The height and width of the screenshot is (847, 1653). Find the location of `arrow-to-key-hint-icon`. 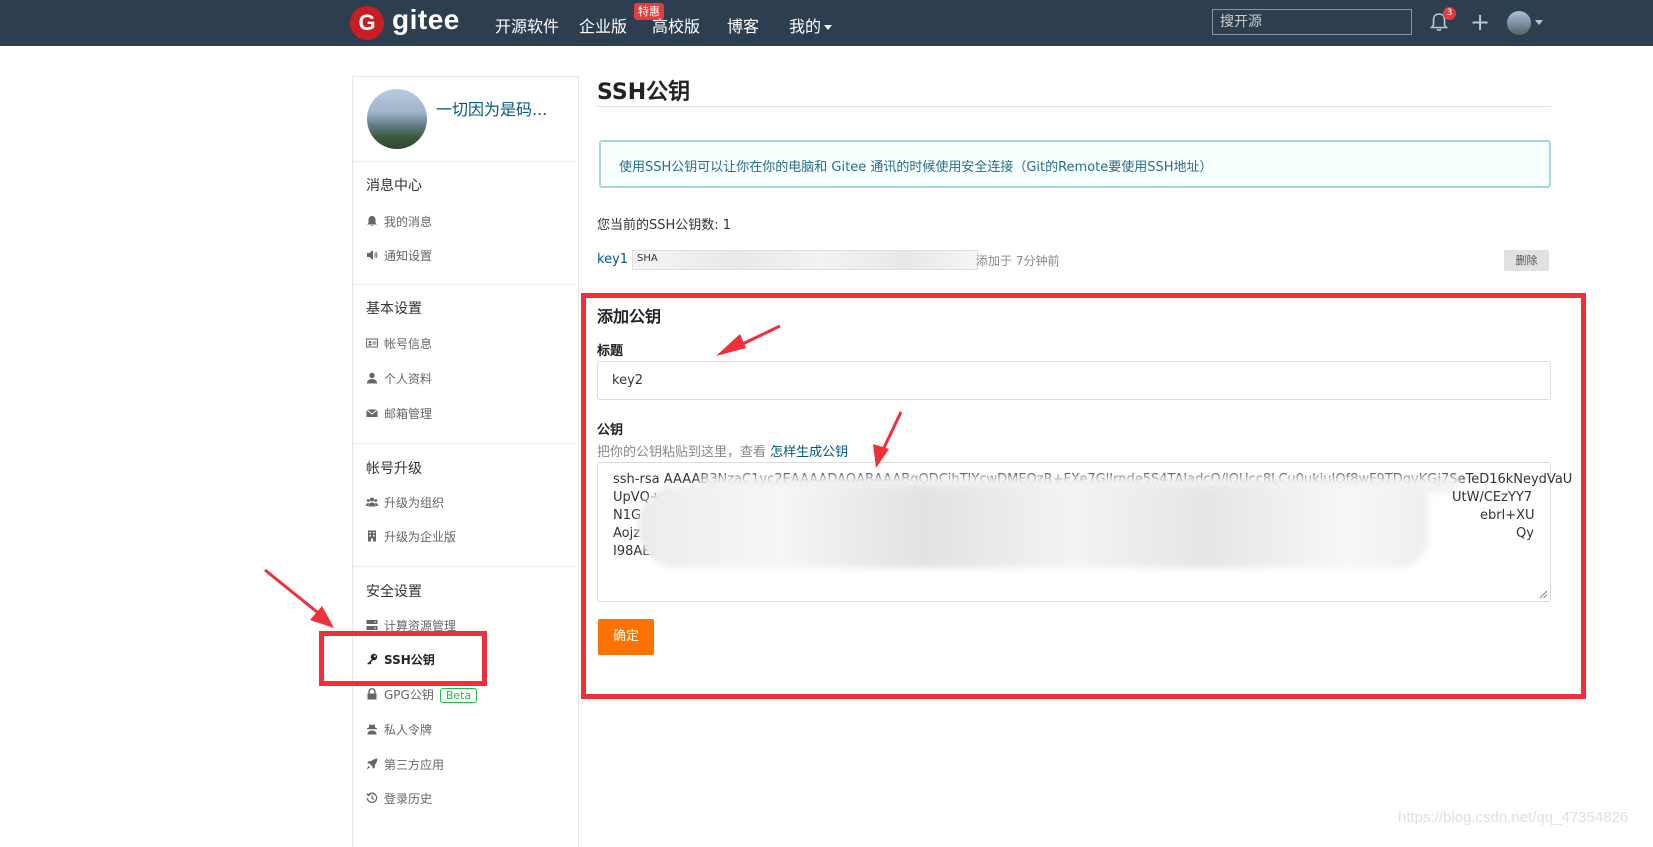

arrow-to-key-hint-icon is located at coordinates (888, 439).